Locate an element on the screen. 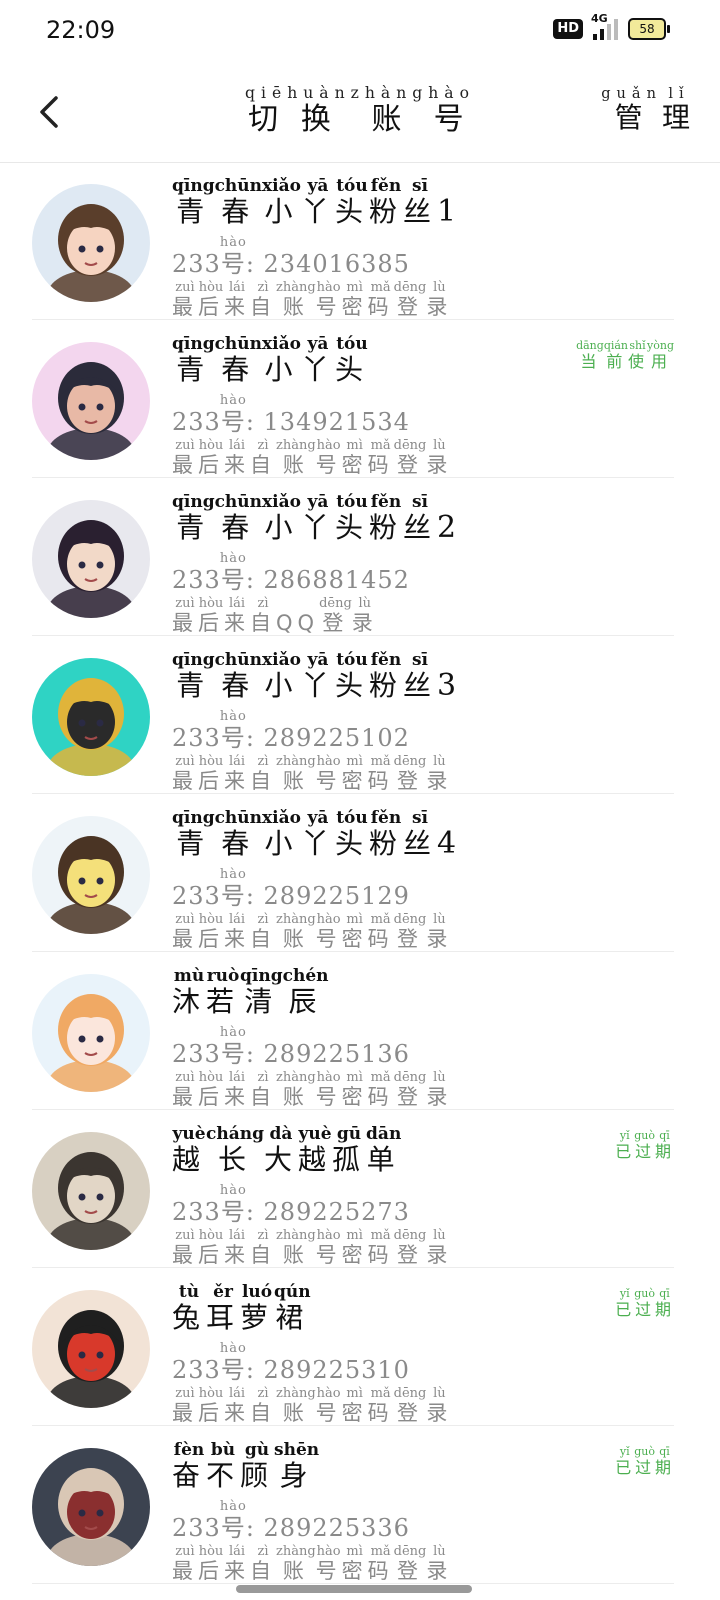 Image resolution: width=720 pixels, height=1600 pixels. last-login-char: 后hòu is located at coordinates (211, 1247).